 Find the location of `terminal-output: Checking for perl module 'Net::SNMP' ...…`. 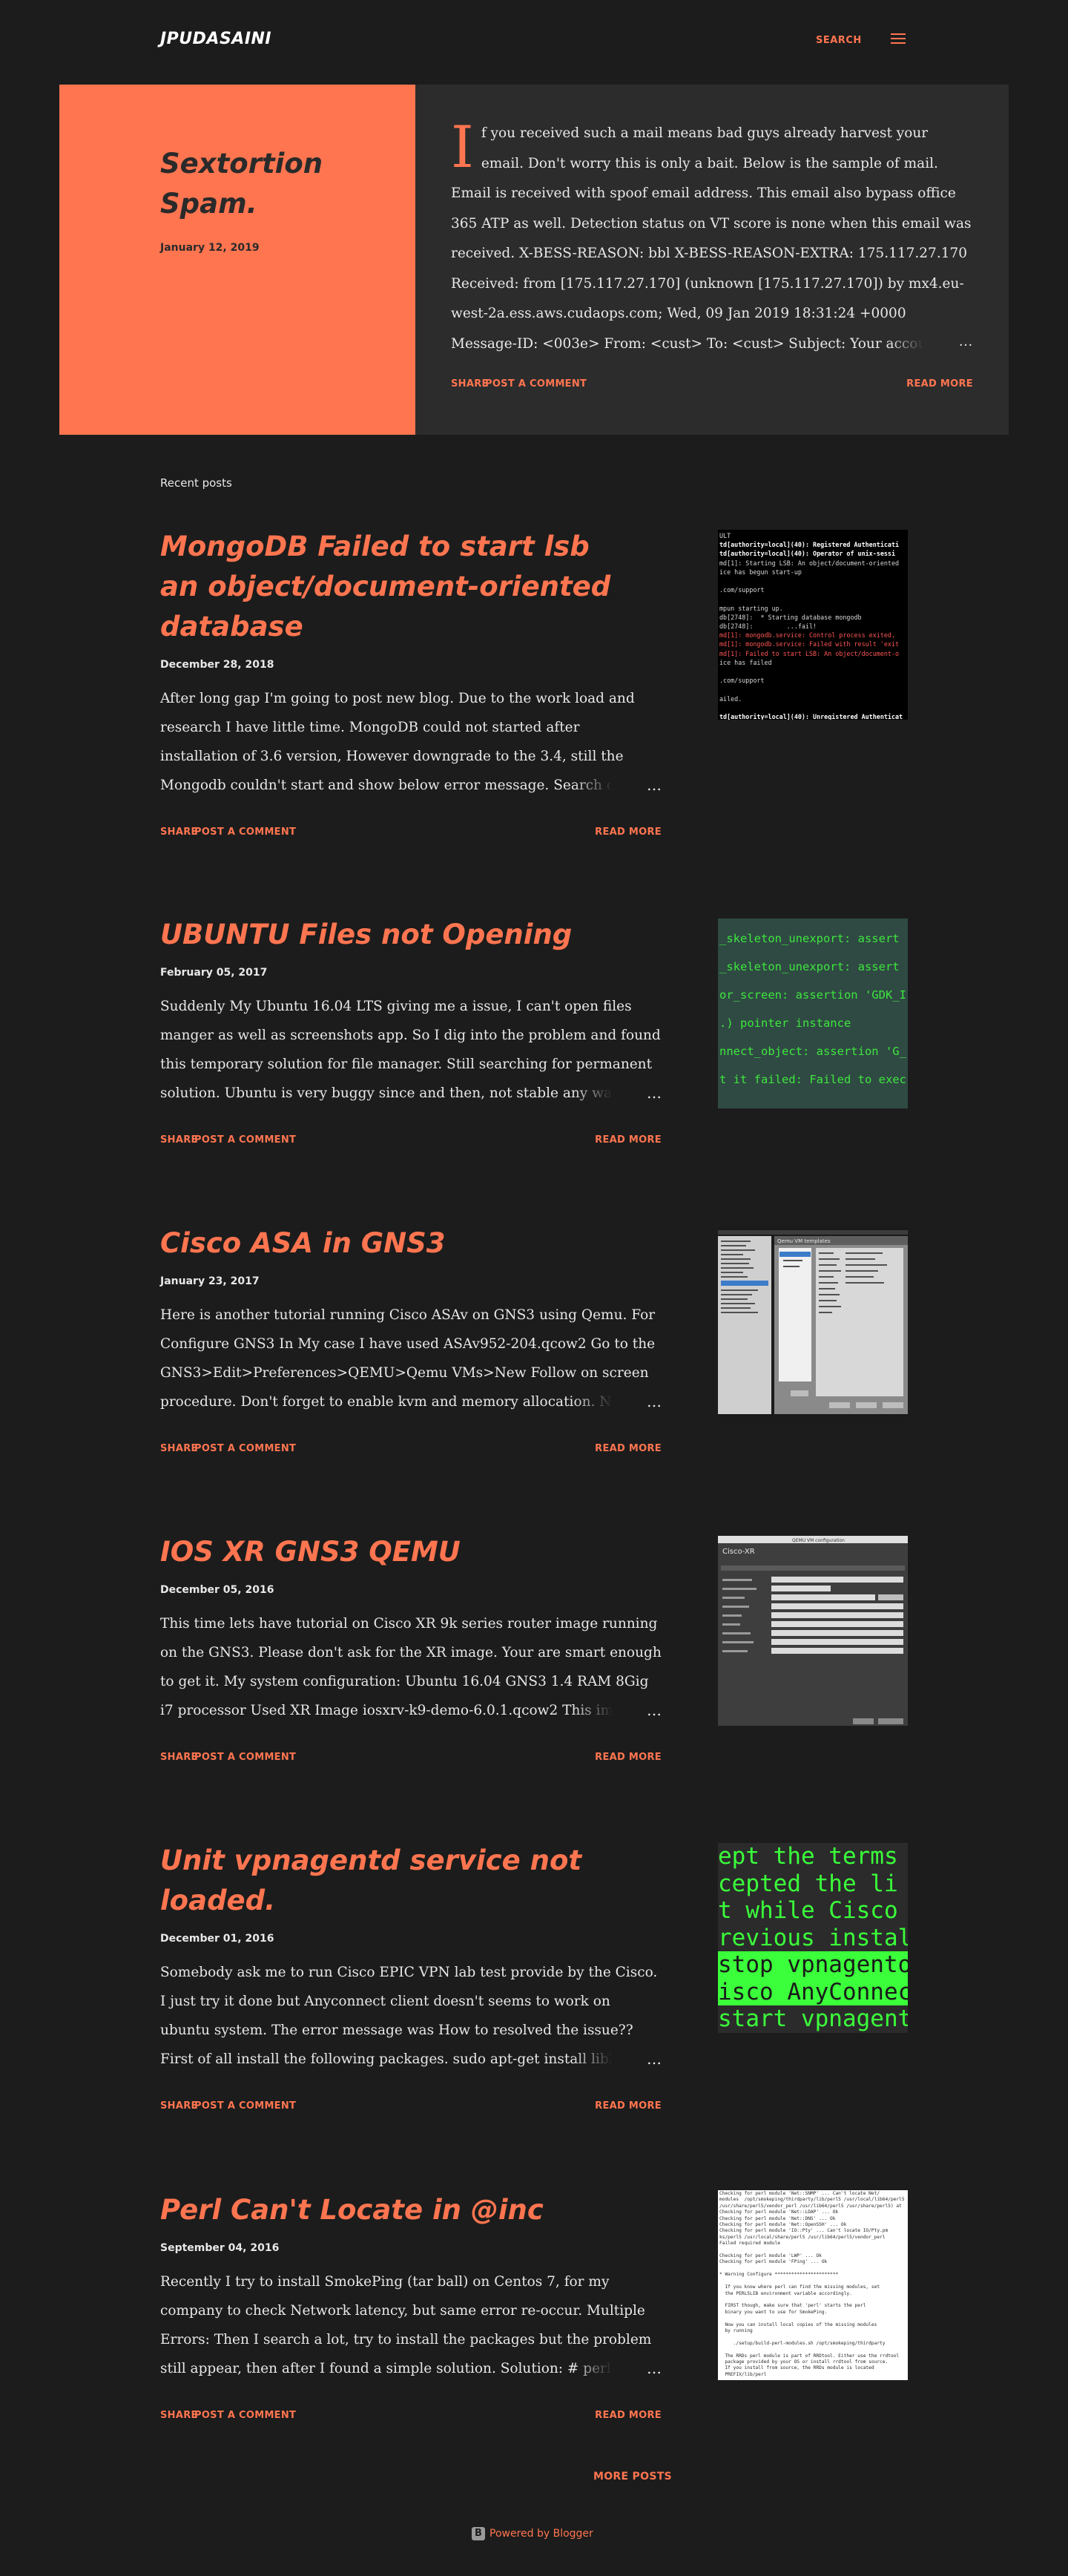

terminal-output: Checking for perl module 'Net::SNMP' ...… is located at coordinates (813, 2284).